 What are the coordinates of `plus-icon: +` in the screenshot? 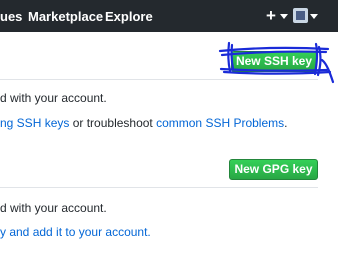 It's located at (271, 16).